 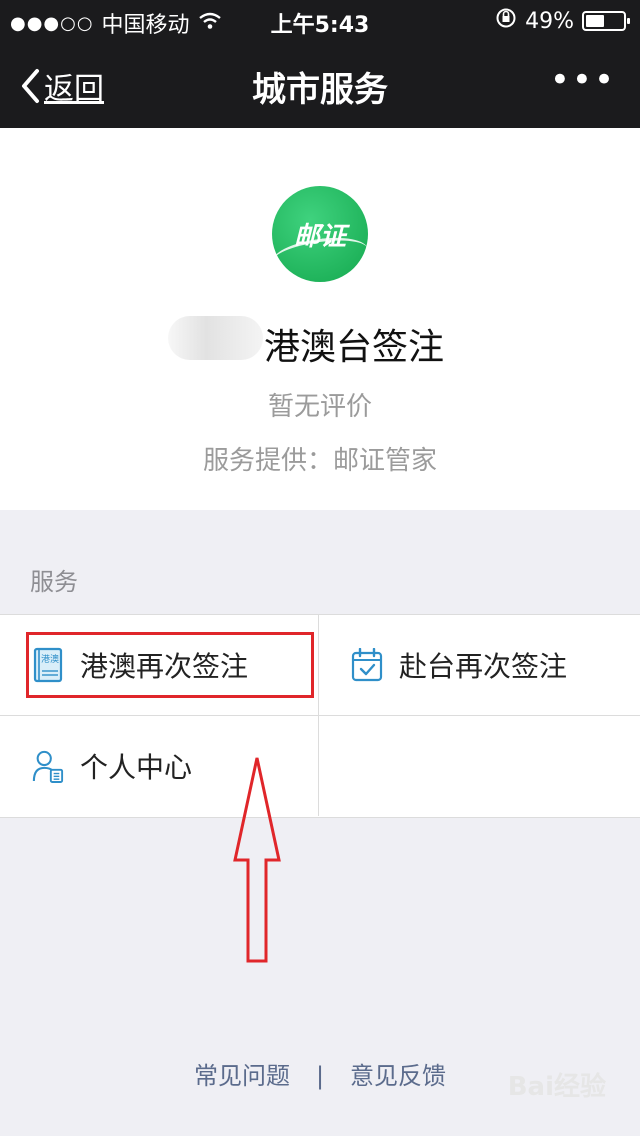 I want to click on service-personal-center: 个人中心, so click(x=159, y=766).